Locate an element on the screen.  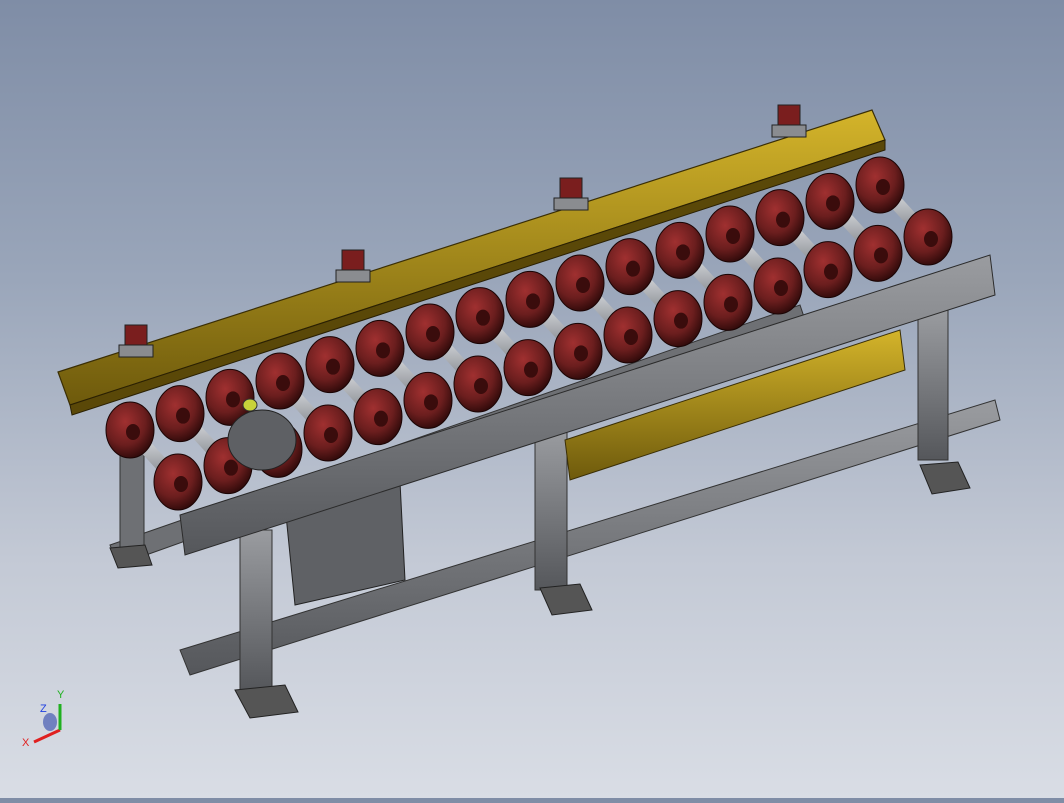
x-axis-arrow is located at coordinates (47, 736).